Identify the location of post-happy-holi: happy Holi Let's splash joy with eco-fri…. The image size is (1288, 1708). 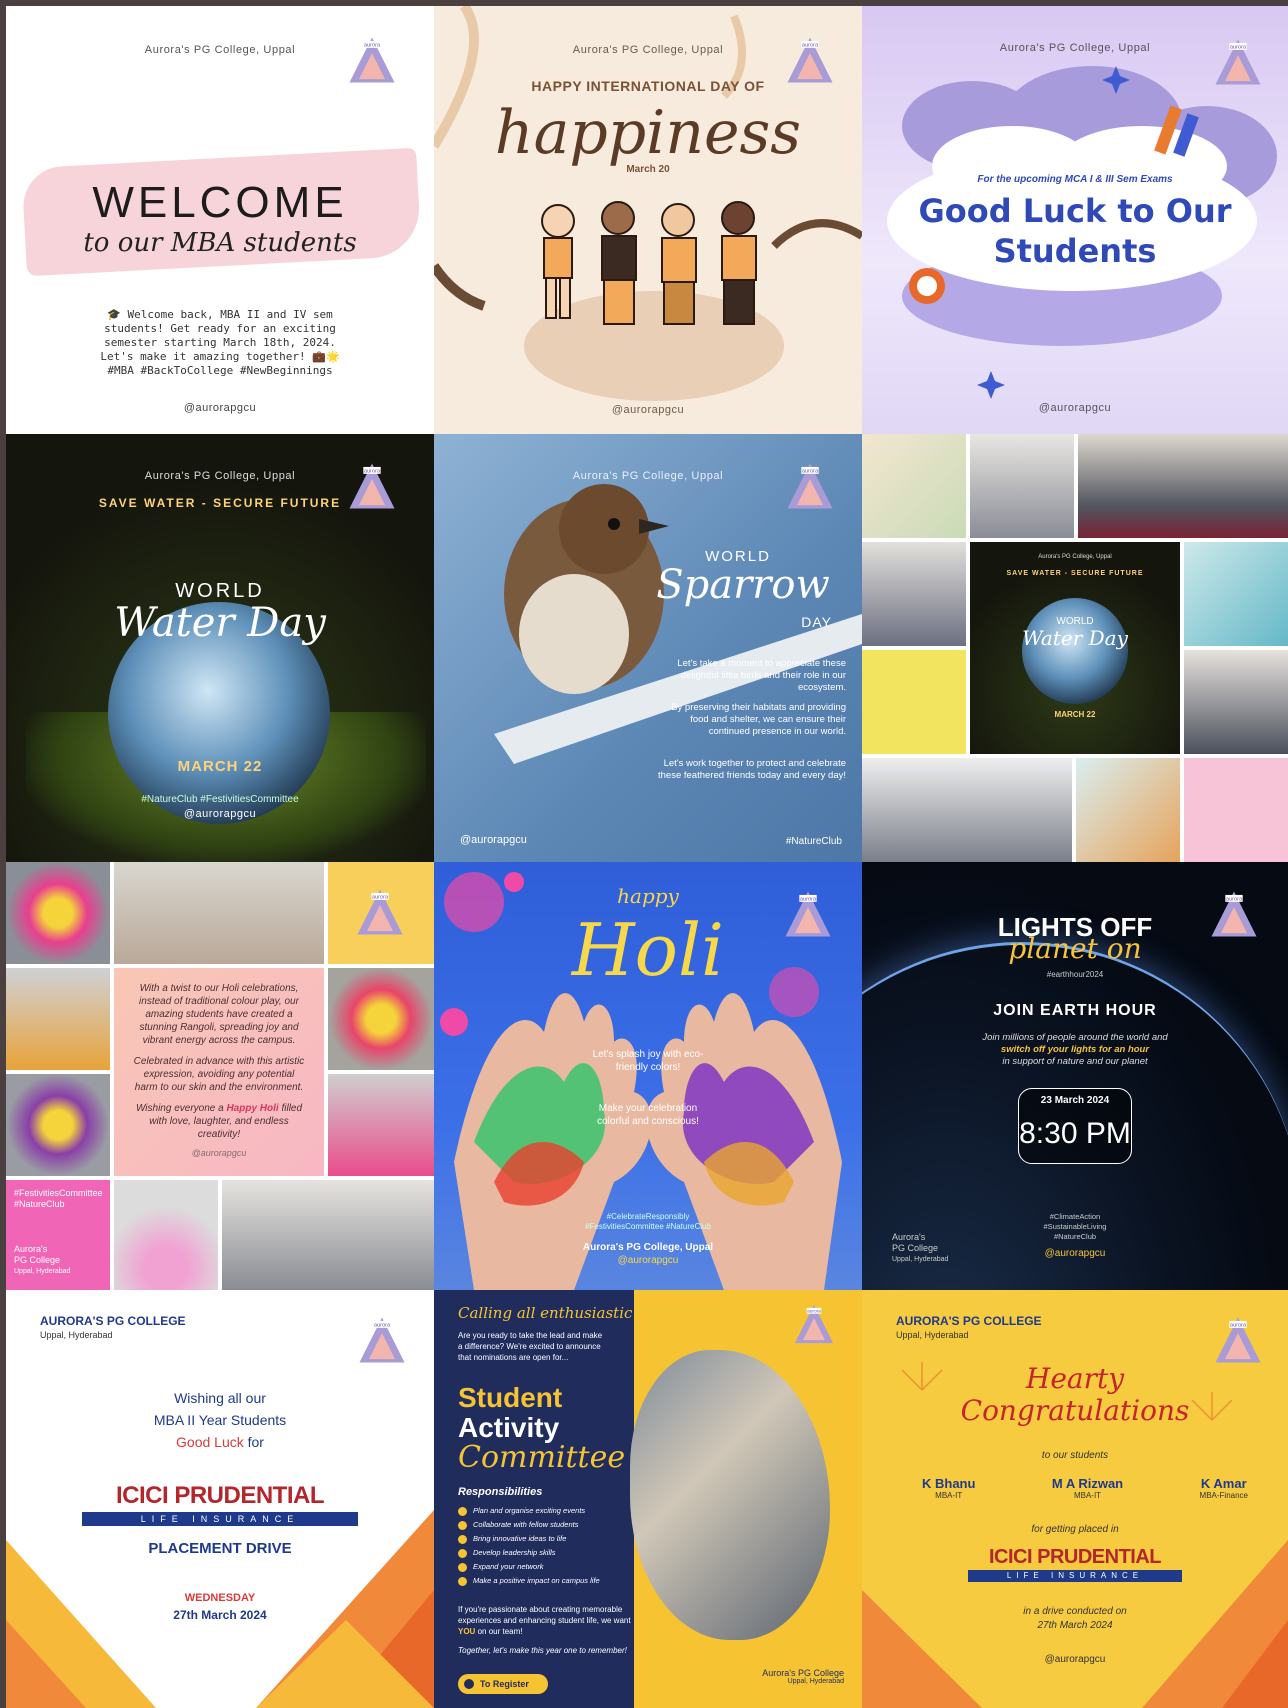
(648, 1076).